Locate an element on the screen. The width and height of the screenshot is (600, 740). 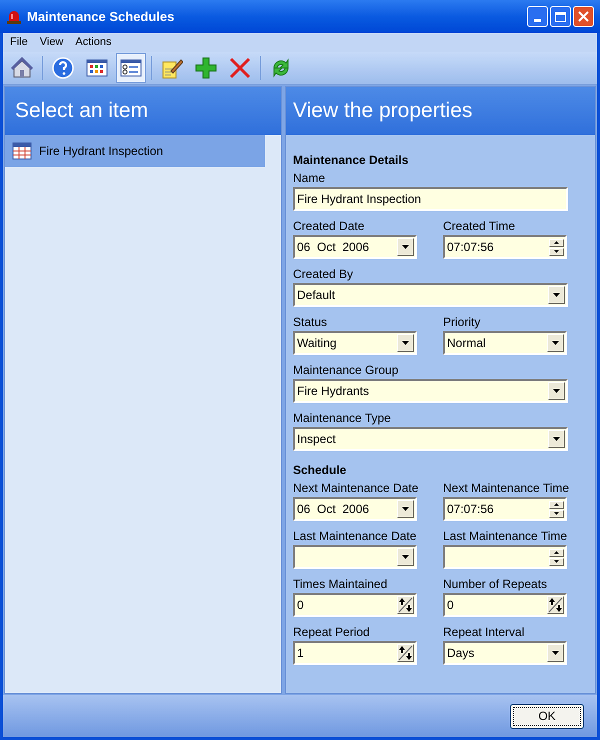
input-field: Fire Hydrant Inspection is located at coordinates (430, 199).